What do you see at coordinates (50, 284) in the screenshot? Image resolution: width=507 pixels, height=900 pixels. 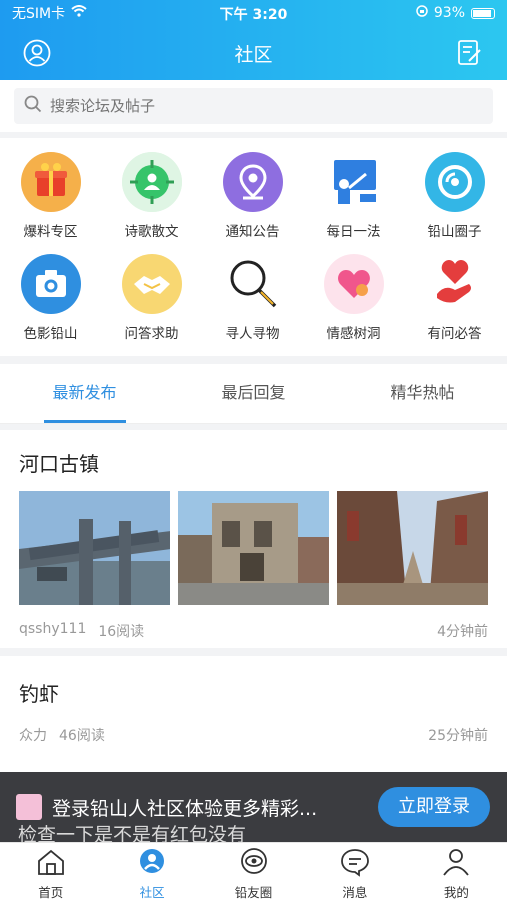 I see `camera-icon` at bounding box center [50, 284].